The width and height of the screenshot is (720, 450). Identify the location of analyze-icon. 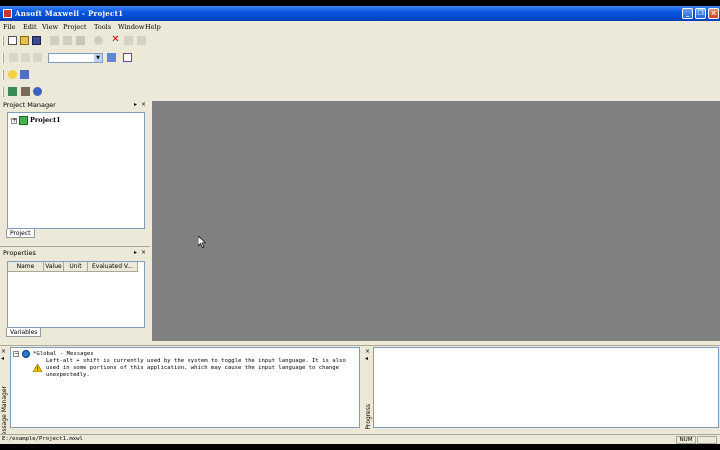
(37, 91).